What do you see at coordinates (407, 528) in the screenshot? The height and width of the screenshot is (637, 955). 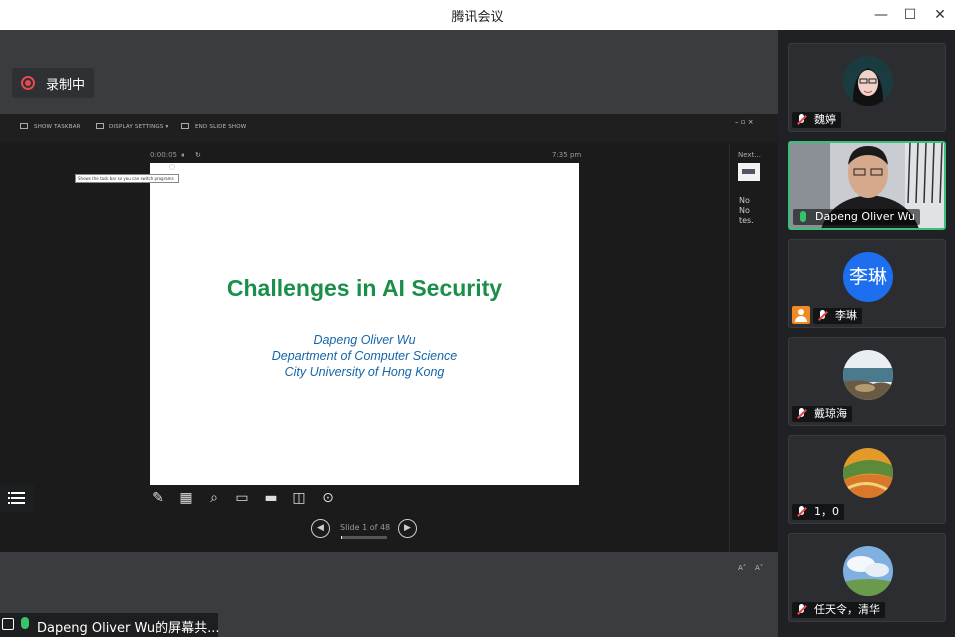 I see `next-slide-icon: ▶` at bounding box center [407, 528].